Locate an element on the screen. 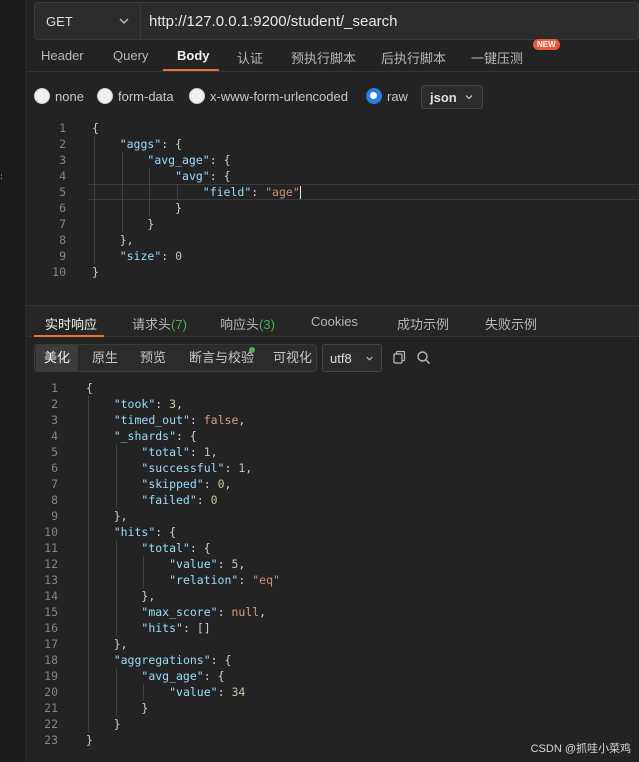  line-number: 20 is located at coordinates (51, 692).